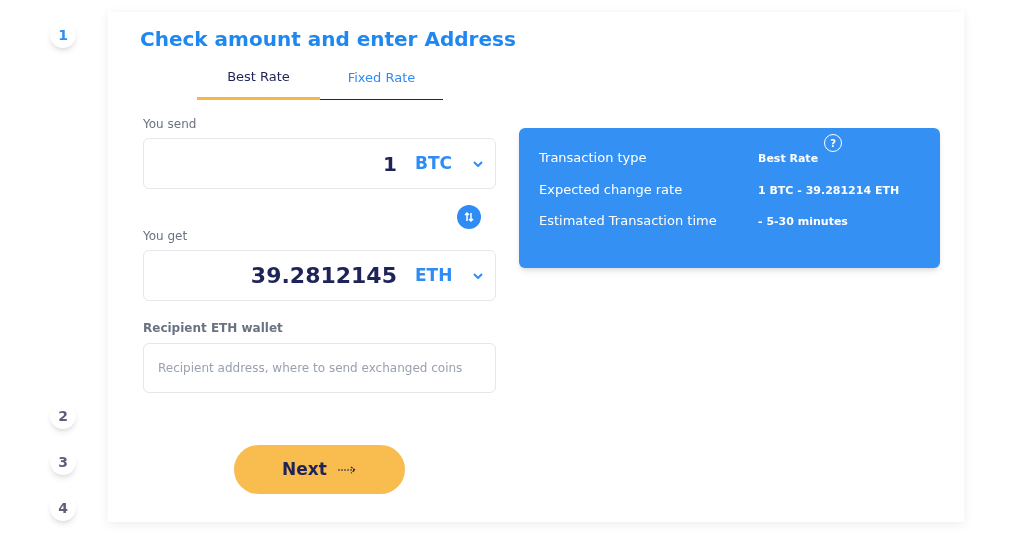 The image size is (1024, 559). I want to click on next-button: Next, so click(319, 469).